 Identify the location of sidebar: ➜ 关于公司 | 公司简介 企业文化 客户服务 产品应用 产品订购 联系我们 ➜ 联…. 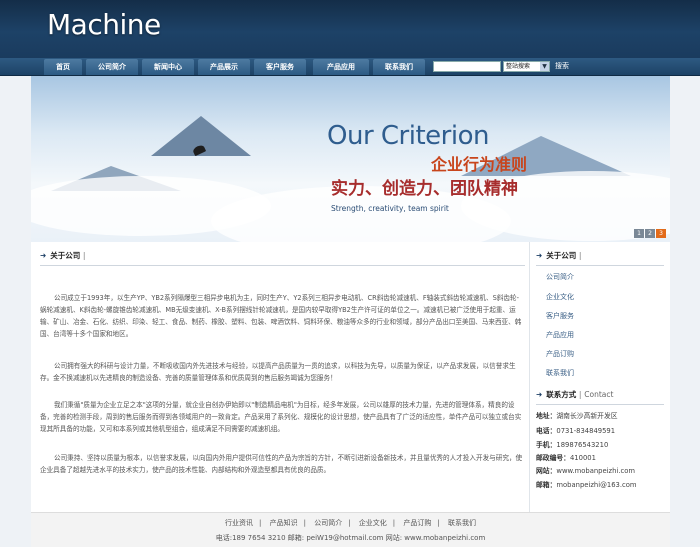
(599, 377).